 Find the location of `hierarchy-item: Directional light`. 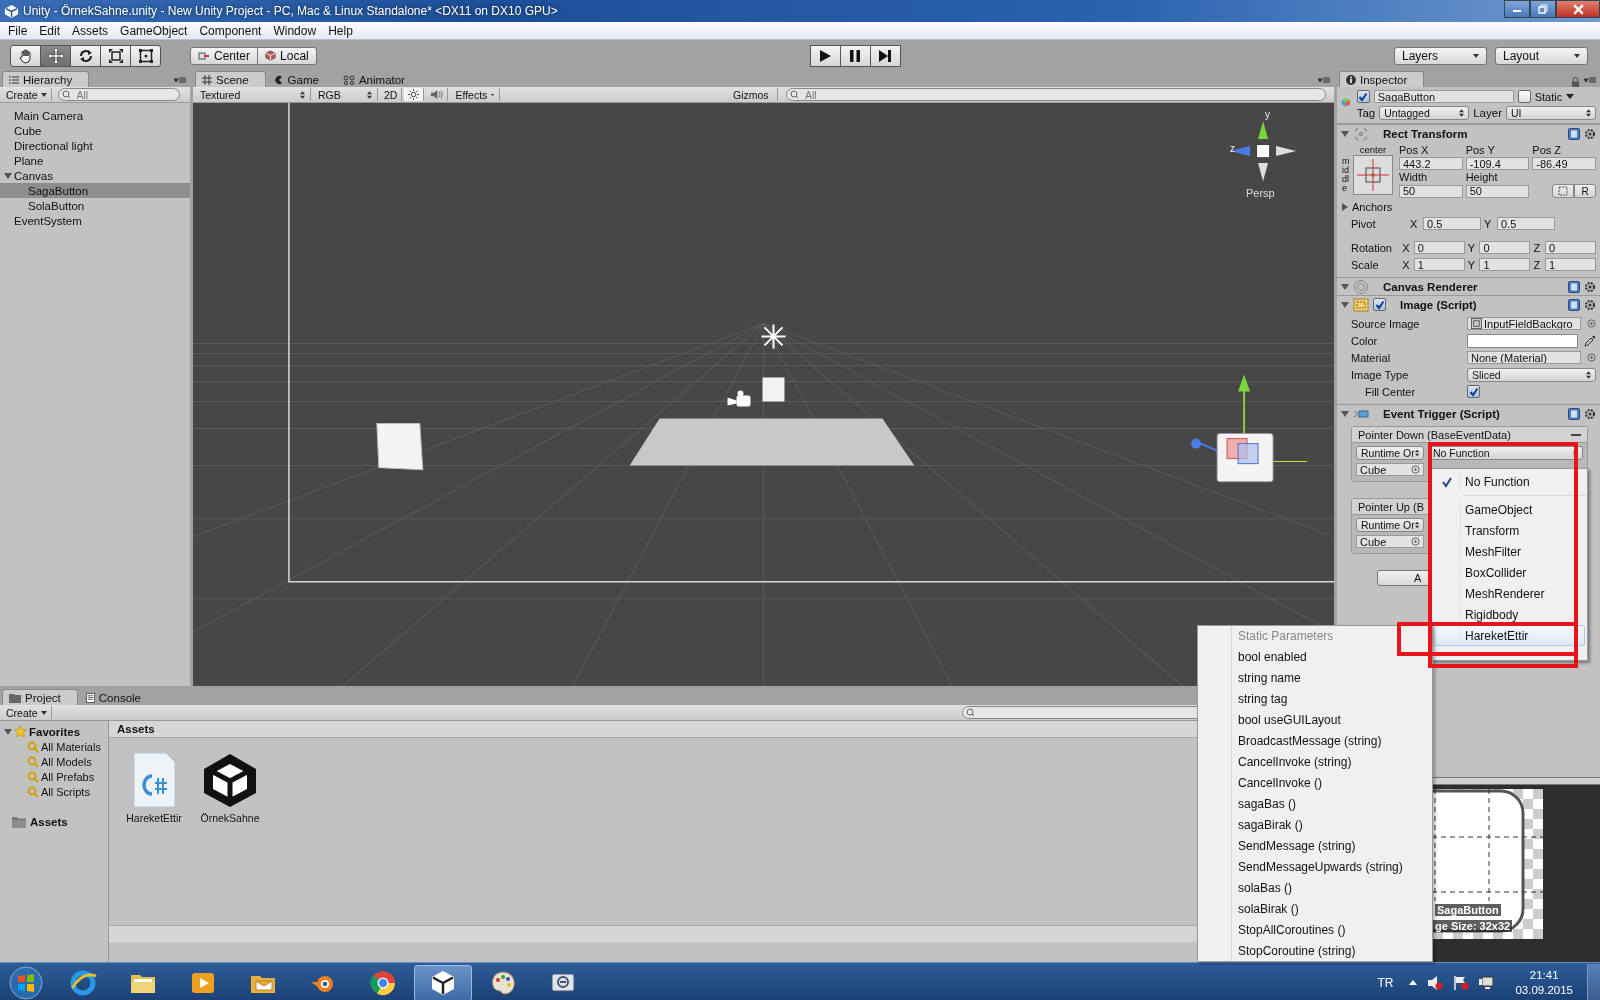

hierarchy-item: Directional light is located at coordinates (95, 145).